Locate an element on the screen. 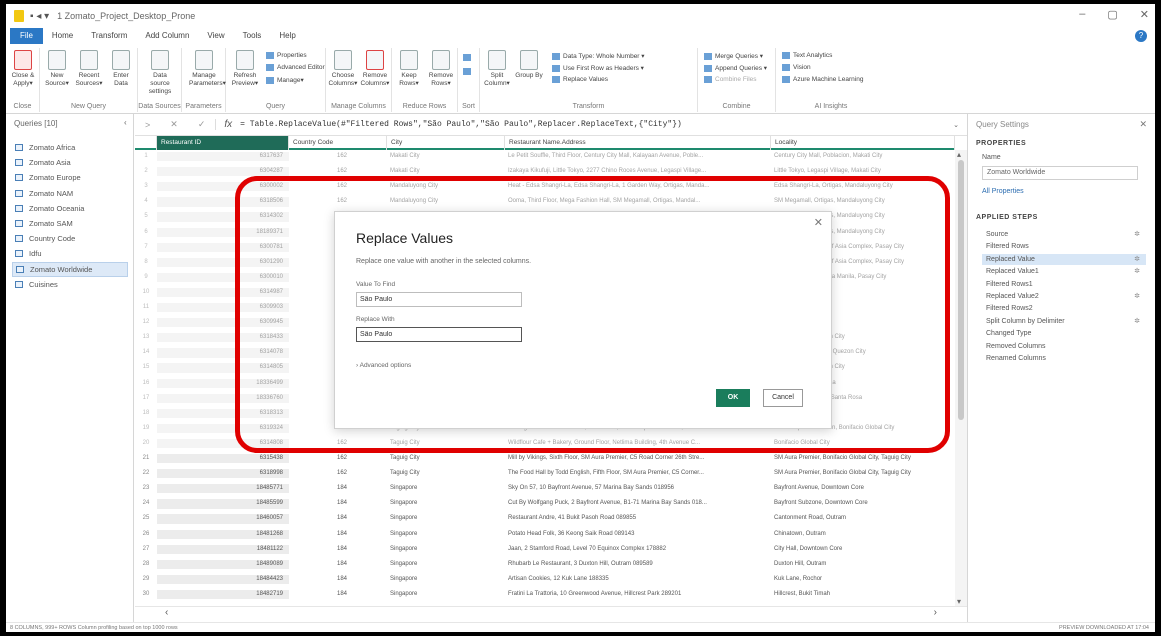  query-name-input: Zomato Worldwide is located at coordinates (1060, 173).